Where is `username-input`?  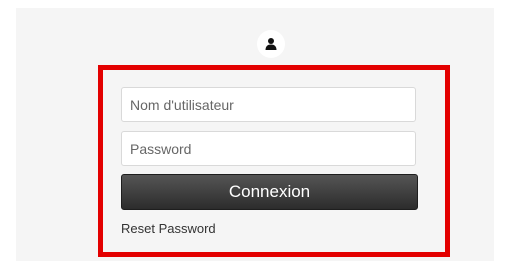 username-input is located at coordinates (268, 104).